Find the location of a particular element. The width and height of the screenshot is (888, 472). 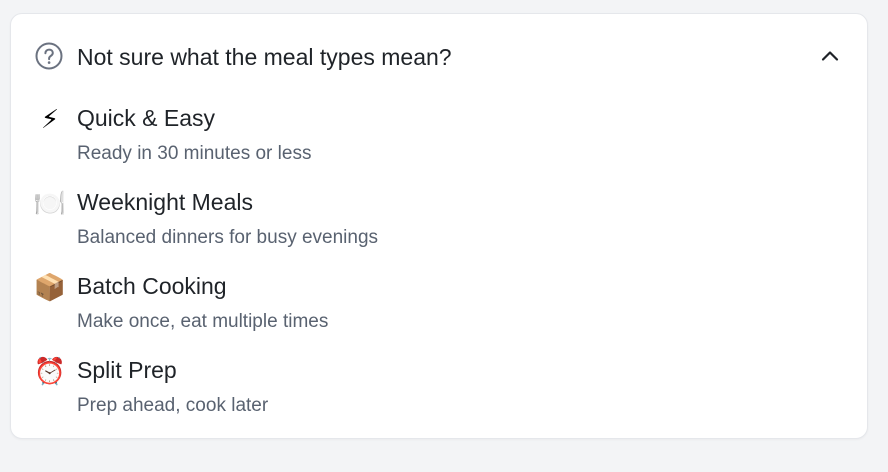

meal-type-title: Weeknight Meals is located at coordinates (165, 202).